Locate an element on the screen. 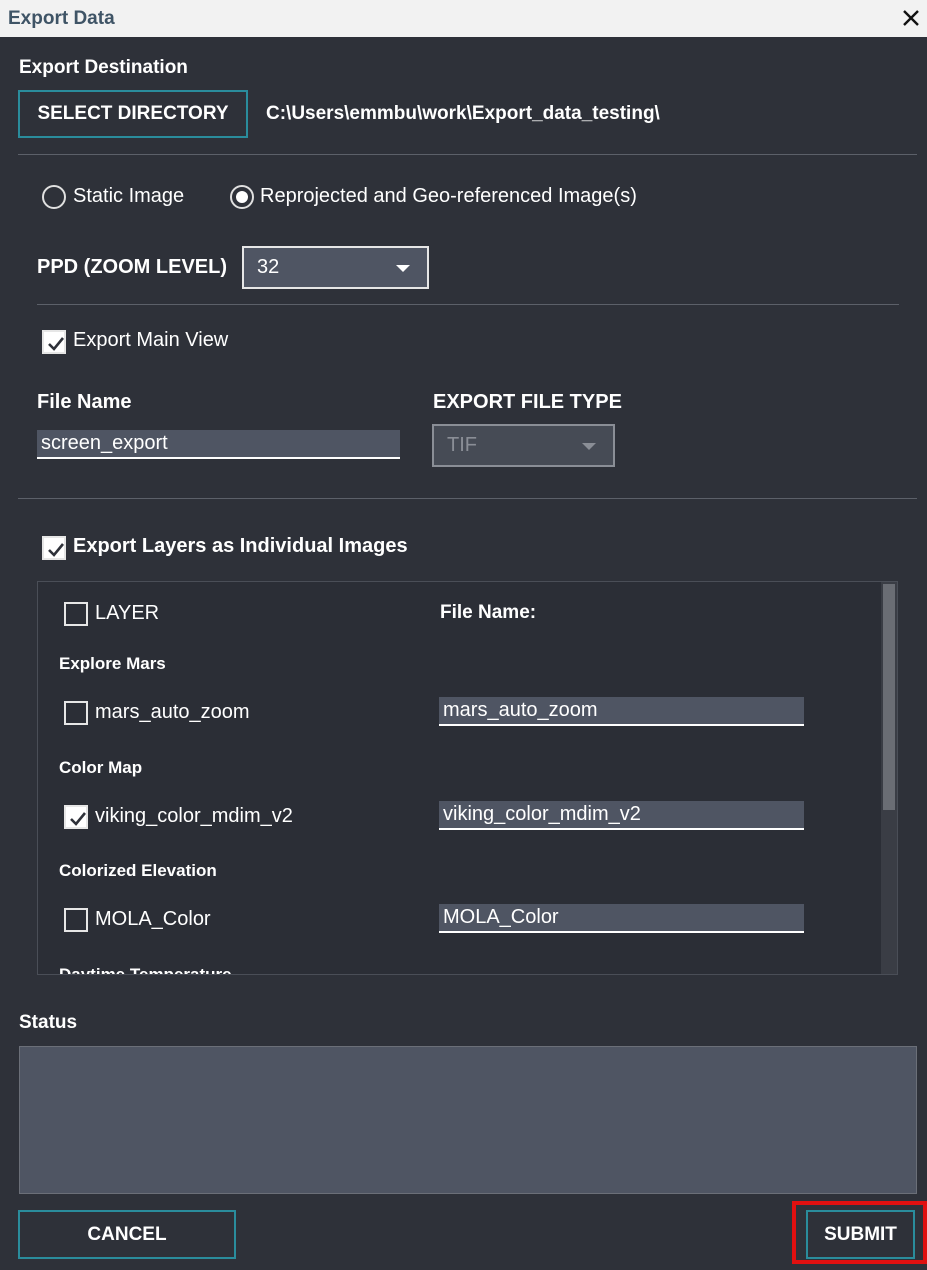  export-layers-checkbox is located at coordinates (54, 548).